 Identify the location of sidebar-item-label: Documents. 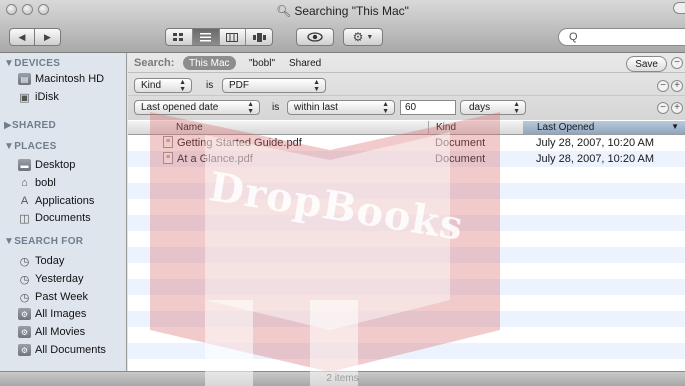
(63, 218).